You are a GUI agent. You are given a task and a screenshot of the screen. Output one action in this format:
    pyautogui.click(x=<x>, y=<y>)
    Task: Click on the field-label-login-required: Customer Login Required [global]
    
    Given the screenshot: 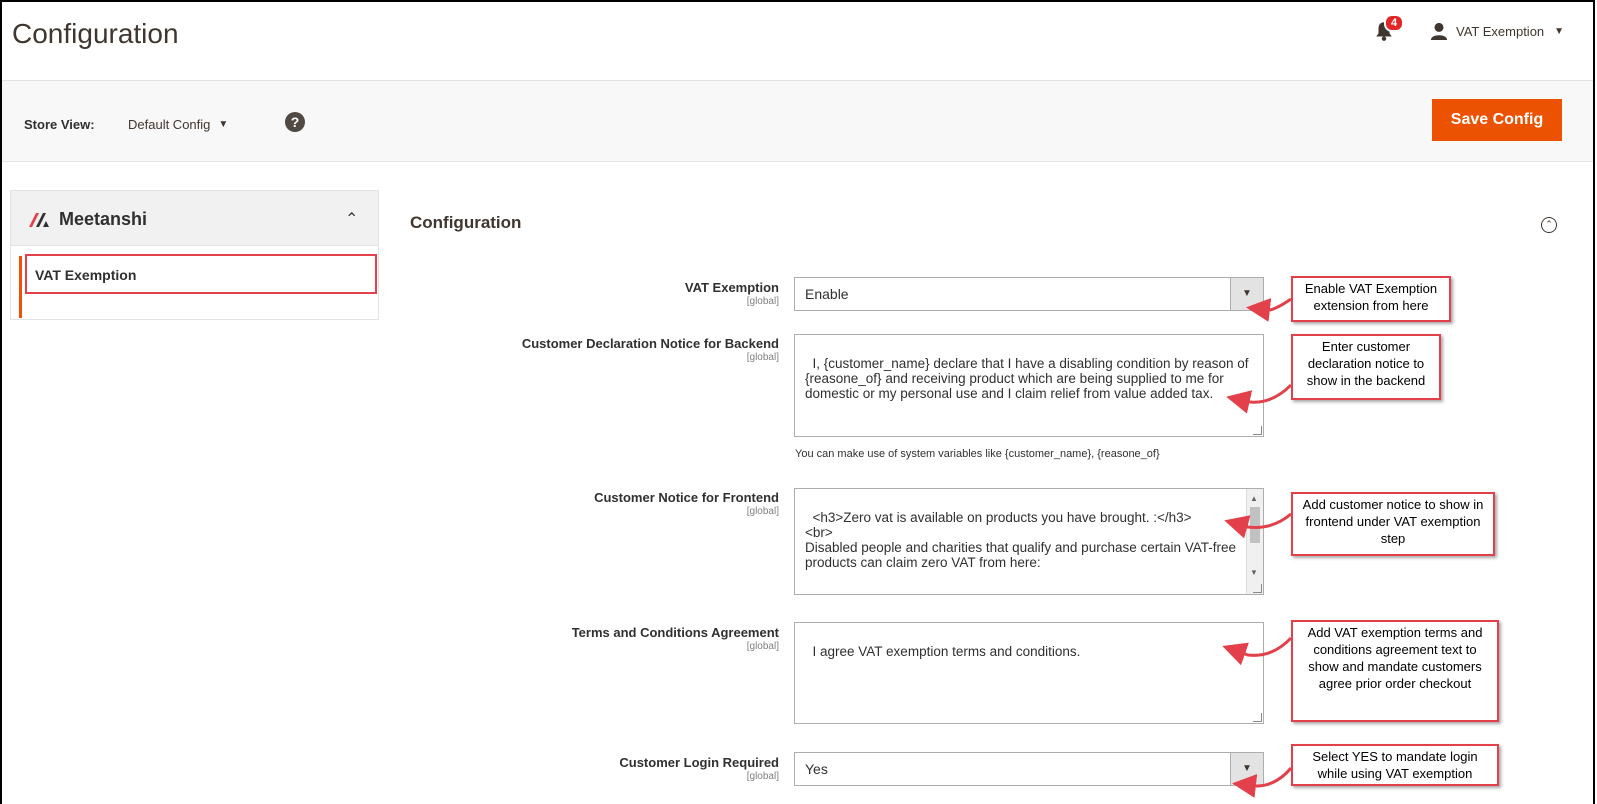 What is the action you would take?
    pyautogui.click(x=699, y=768)
    